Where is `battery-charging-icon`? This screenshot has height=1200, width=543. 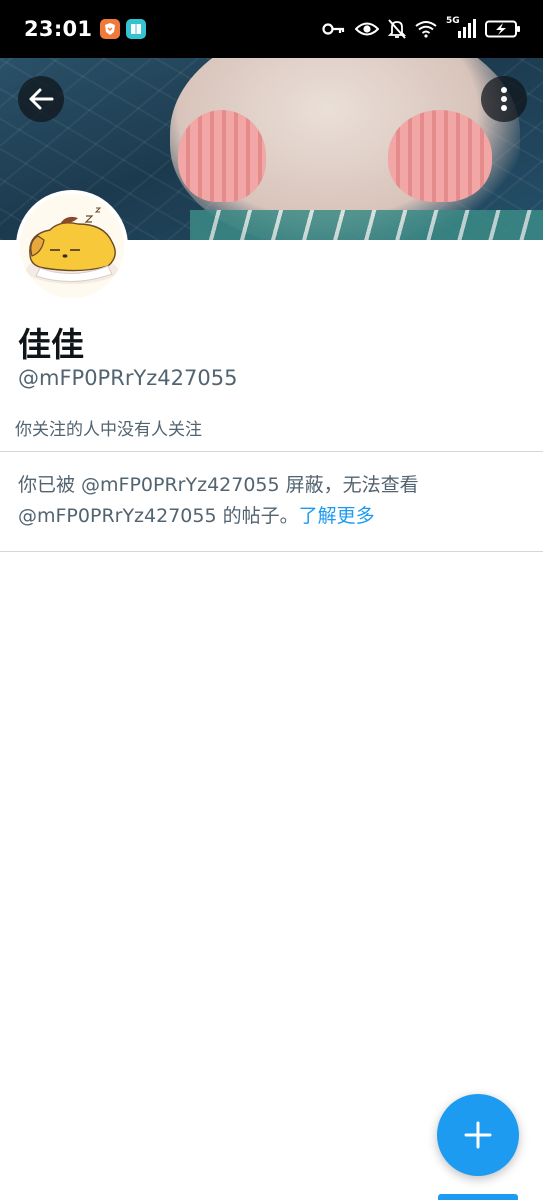
battery-charging-icon is located at coordinates (502, 29).